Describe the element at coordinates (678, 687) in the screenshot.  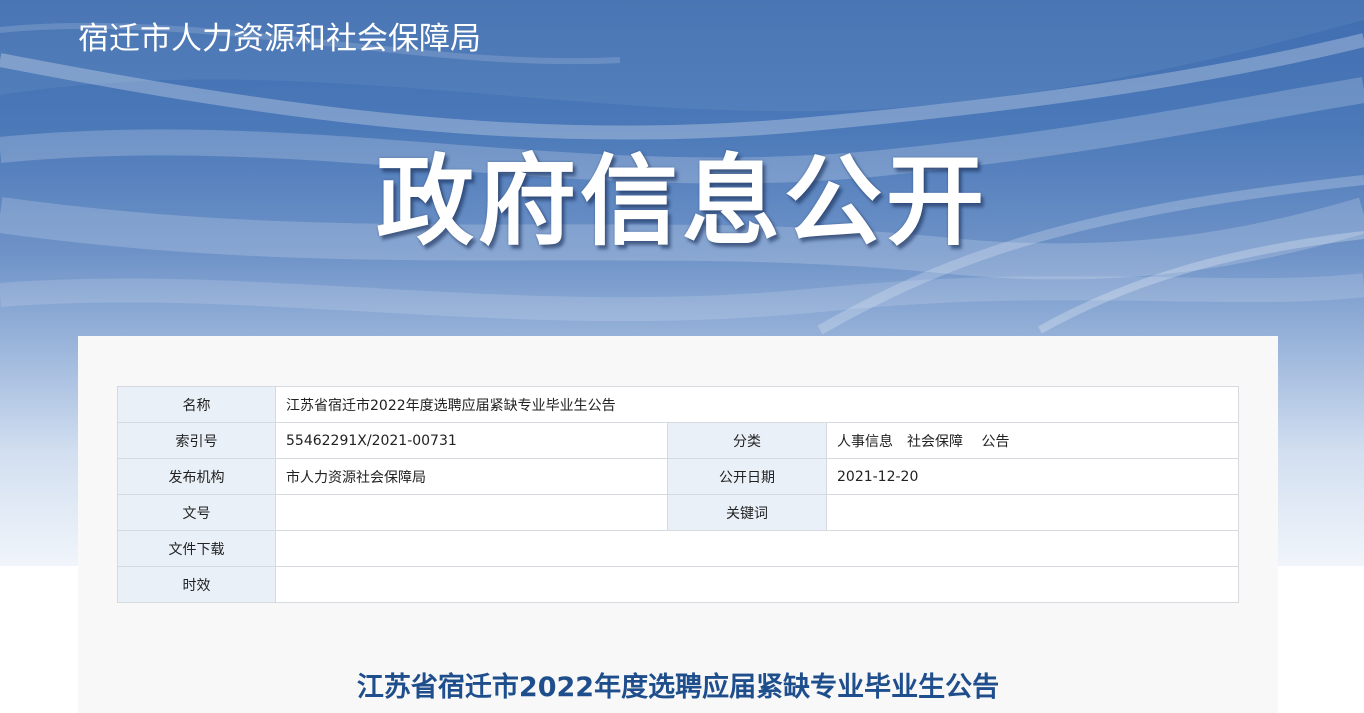
I see `article-title: 江苏省宿迁市2022年度选聘应届紧缺专业毕业生公告` at that location.